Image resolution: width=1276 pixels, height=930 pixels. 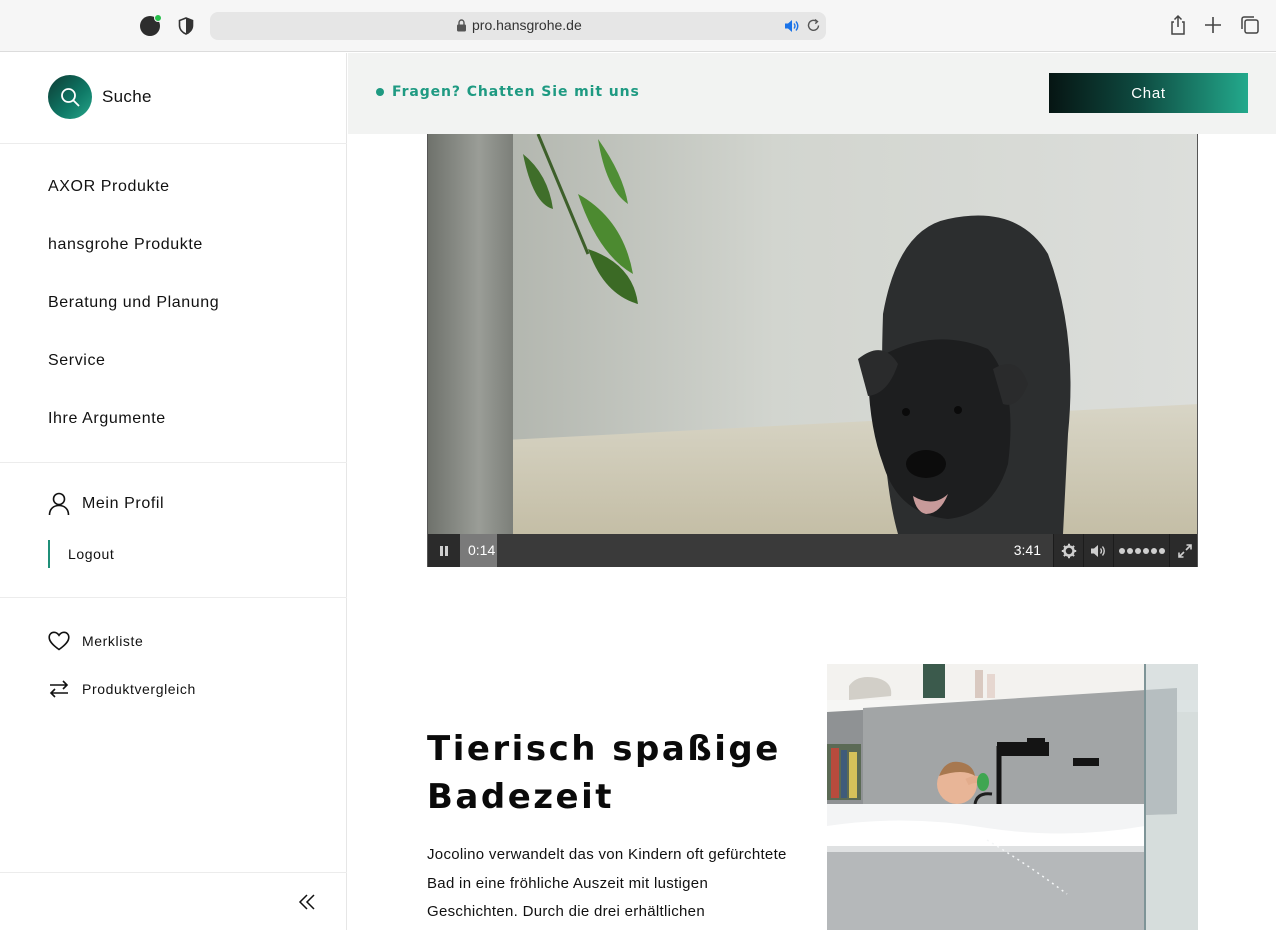 I want to click on video-controls: 0:14 3:41, so click(x=812, y=550).